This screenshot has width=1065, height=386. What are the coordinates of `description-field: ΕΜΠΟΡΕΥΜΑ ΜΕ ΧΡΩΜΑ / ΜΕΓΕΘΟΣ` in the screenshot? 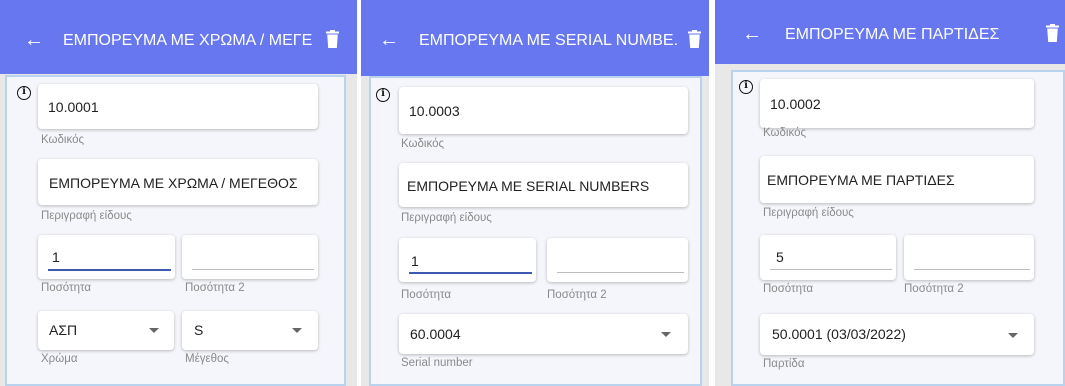 It's located at (178, 182).